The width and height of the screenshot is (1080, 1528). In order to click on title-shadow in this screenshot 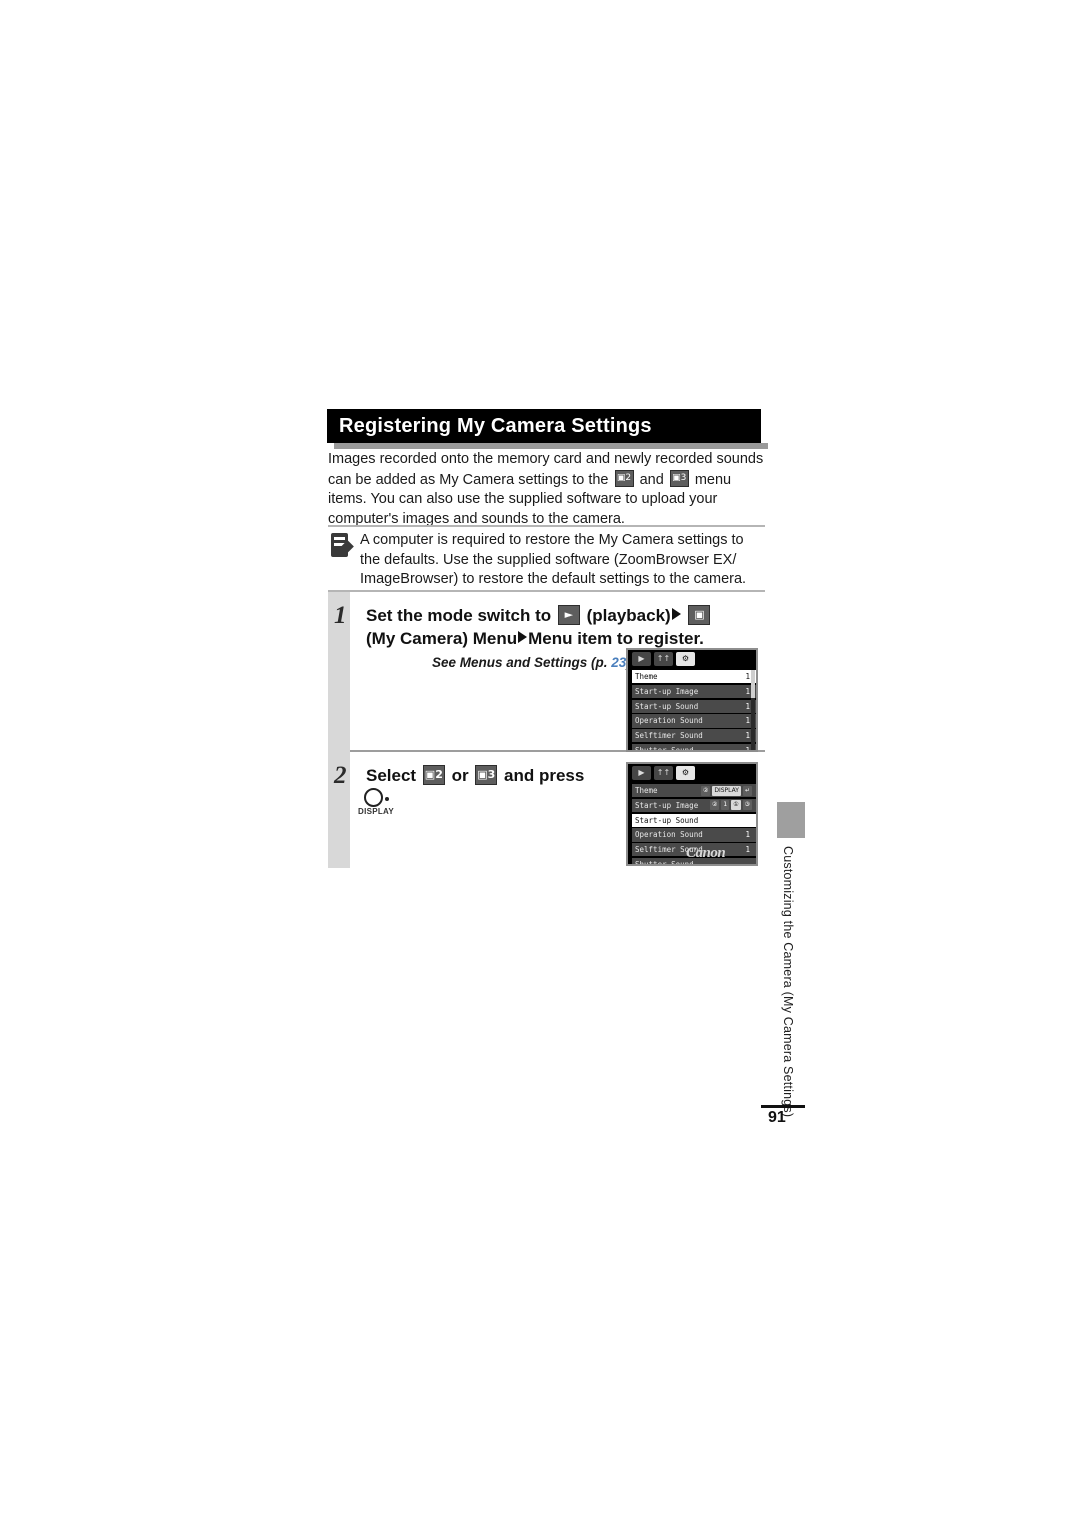, I will do `click(551, 446)`.